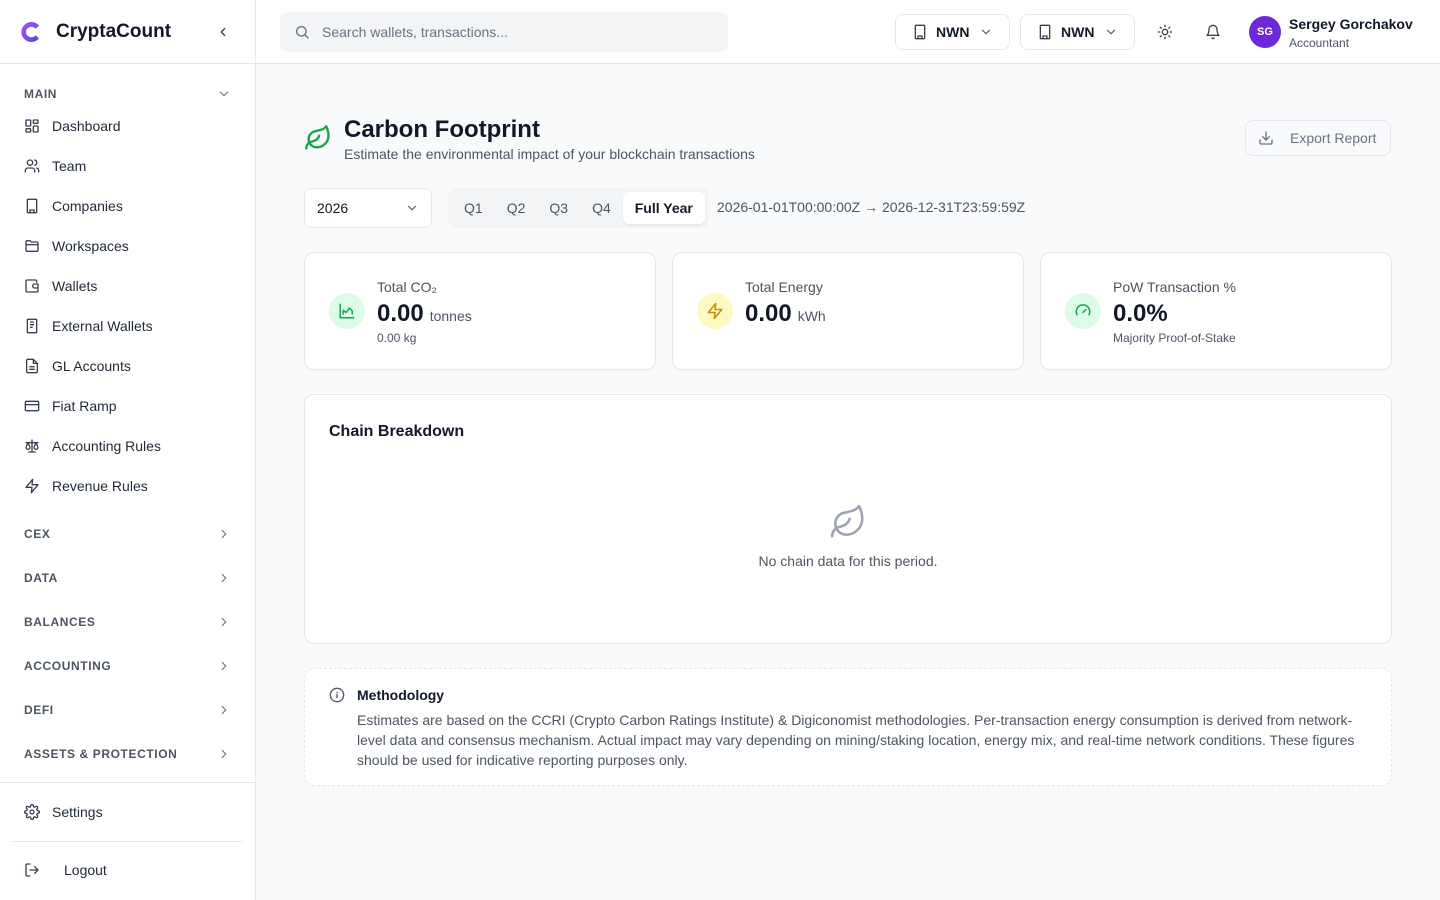 This screenshot has height=900, width=1440. I want to click on section-cex-header: CEX, so click(127, 534).